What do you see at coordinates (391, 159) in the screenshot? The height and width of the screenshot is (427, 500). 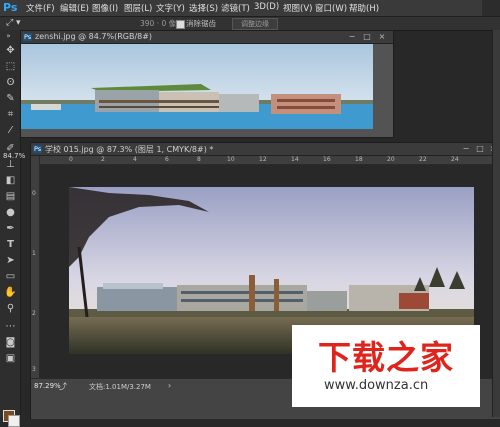 I see `ruler-tick: 20` at bounding box center [391, 159].